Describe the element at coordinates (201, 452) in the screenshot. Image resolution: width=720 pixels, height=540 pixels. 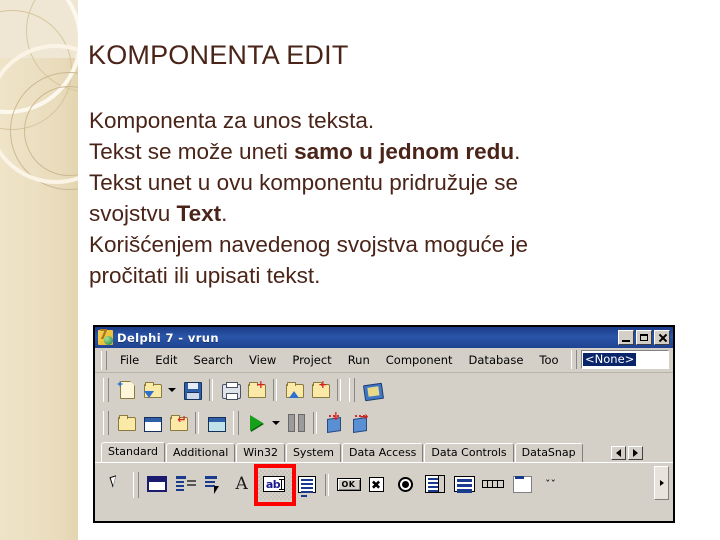
I see `tab-additional: Additional` at that location.